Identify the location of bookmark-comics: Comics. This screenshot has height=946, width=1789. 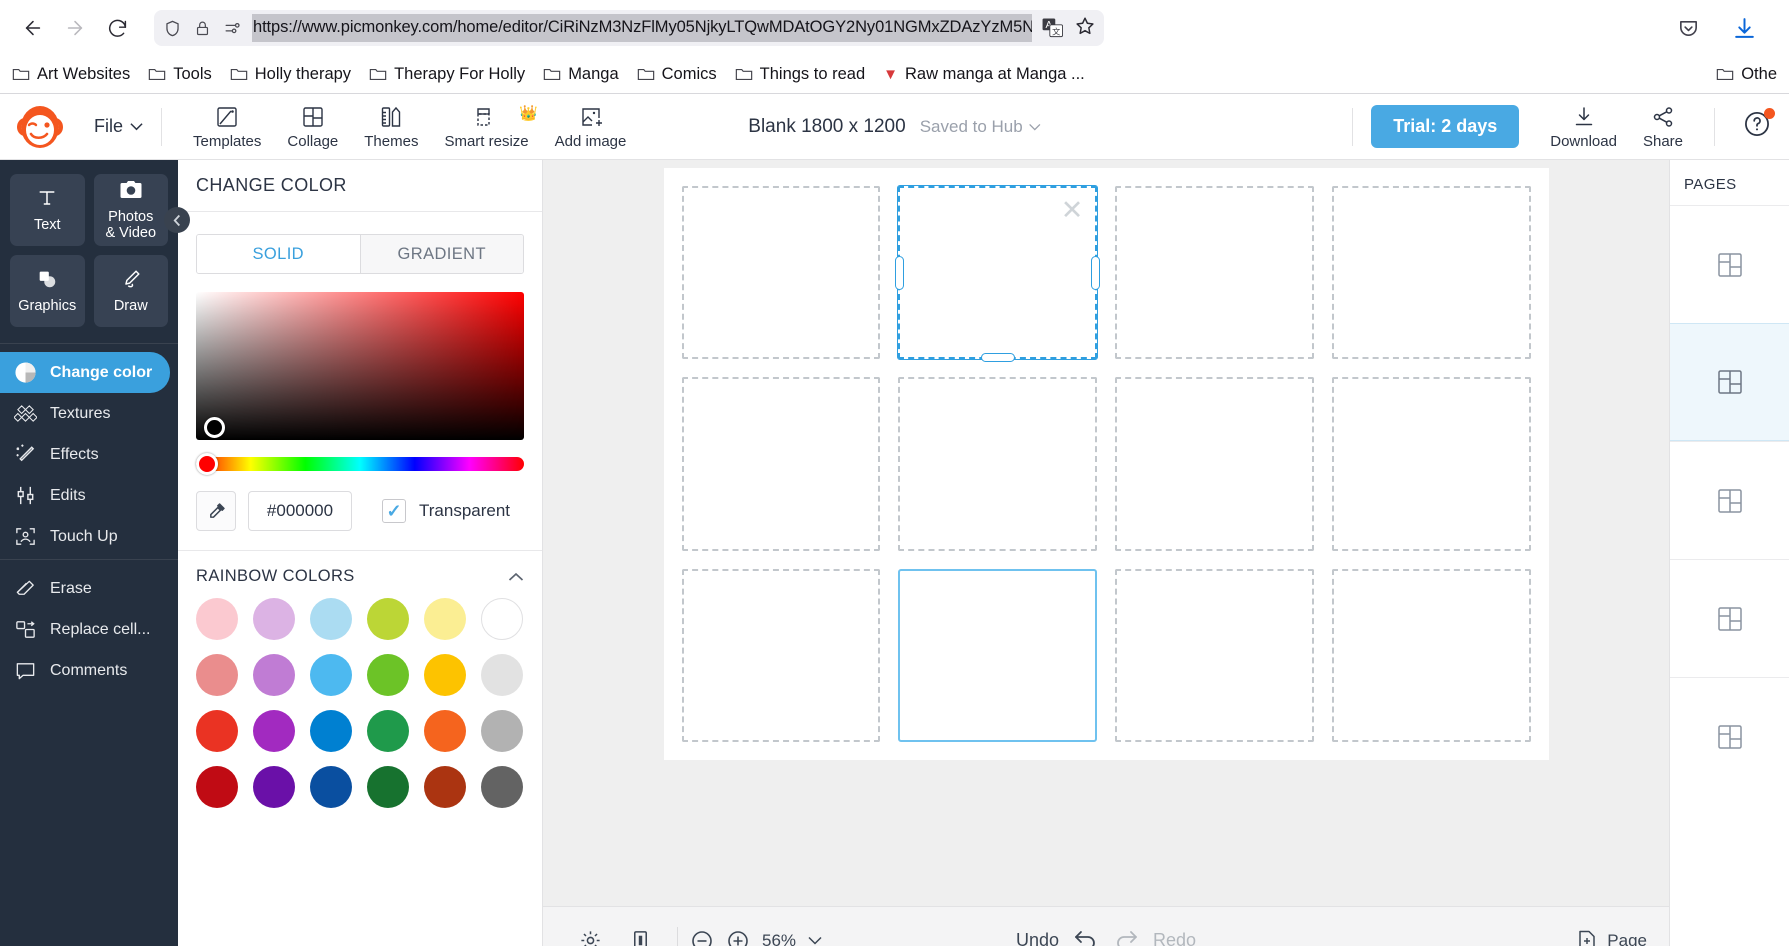
(677, 74).